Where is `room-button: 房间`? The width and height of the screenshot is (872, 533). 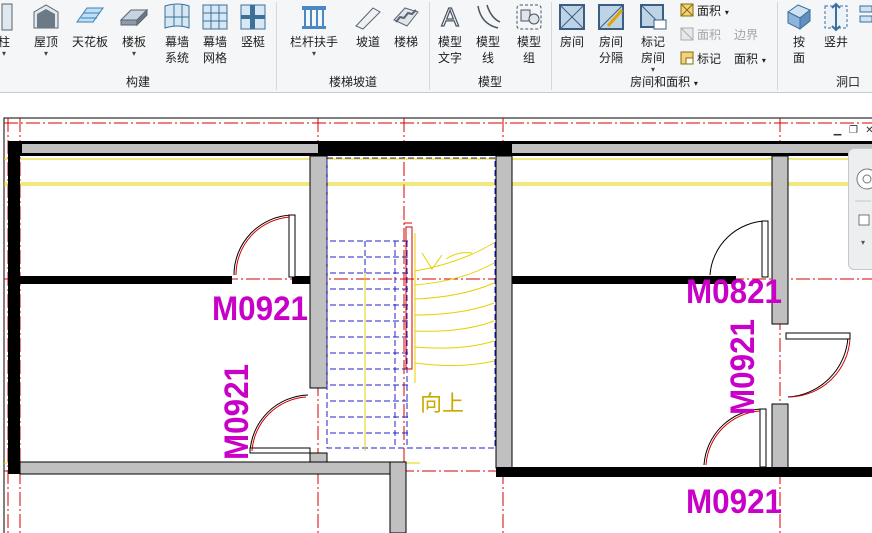 room-button: 房间 is located at coordinates (572, 26).